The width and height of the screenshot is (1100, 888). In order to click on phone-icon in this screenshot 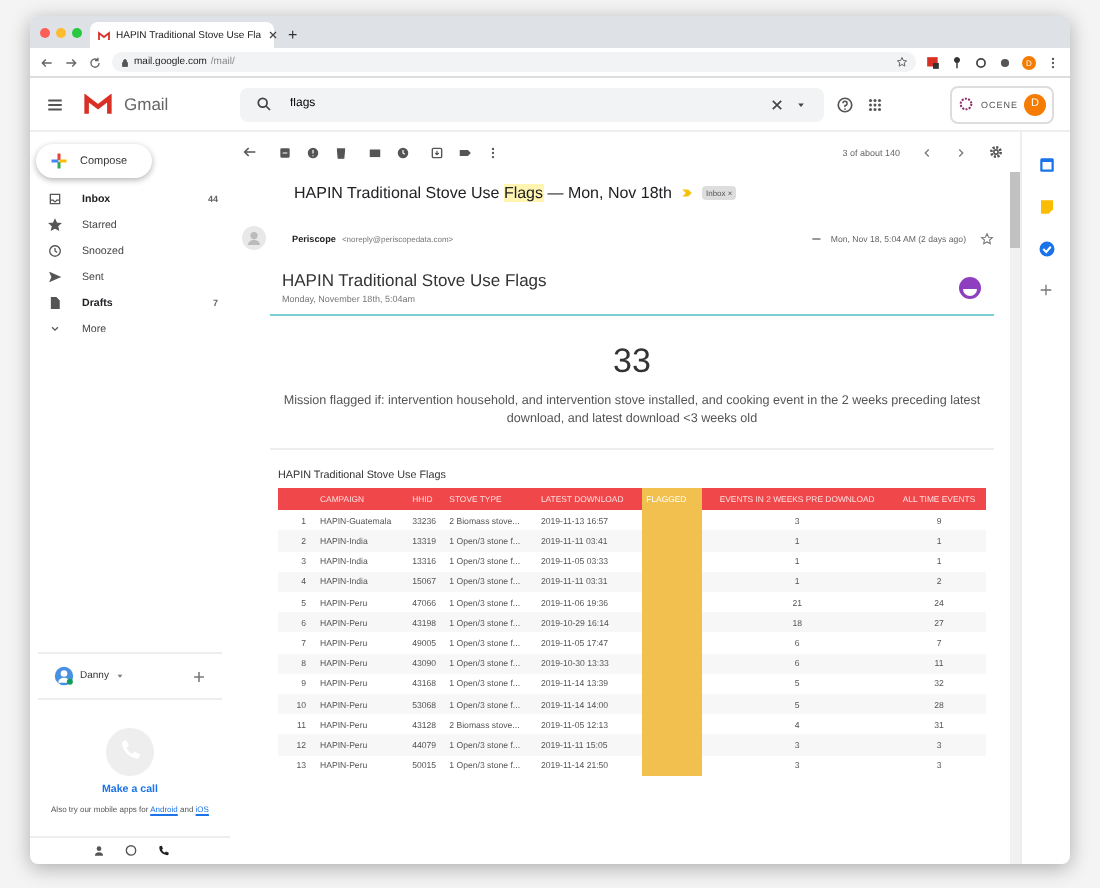, I will do `click(162, 851)`.